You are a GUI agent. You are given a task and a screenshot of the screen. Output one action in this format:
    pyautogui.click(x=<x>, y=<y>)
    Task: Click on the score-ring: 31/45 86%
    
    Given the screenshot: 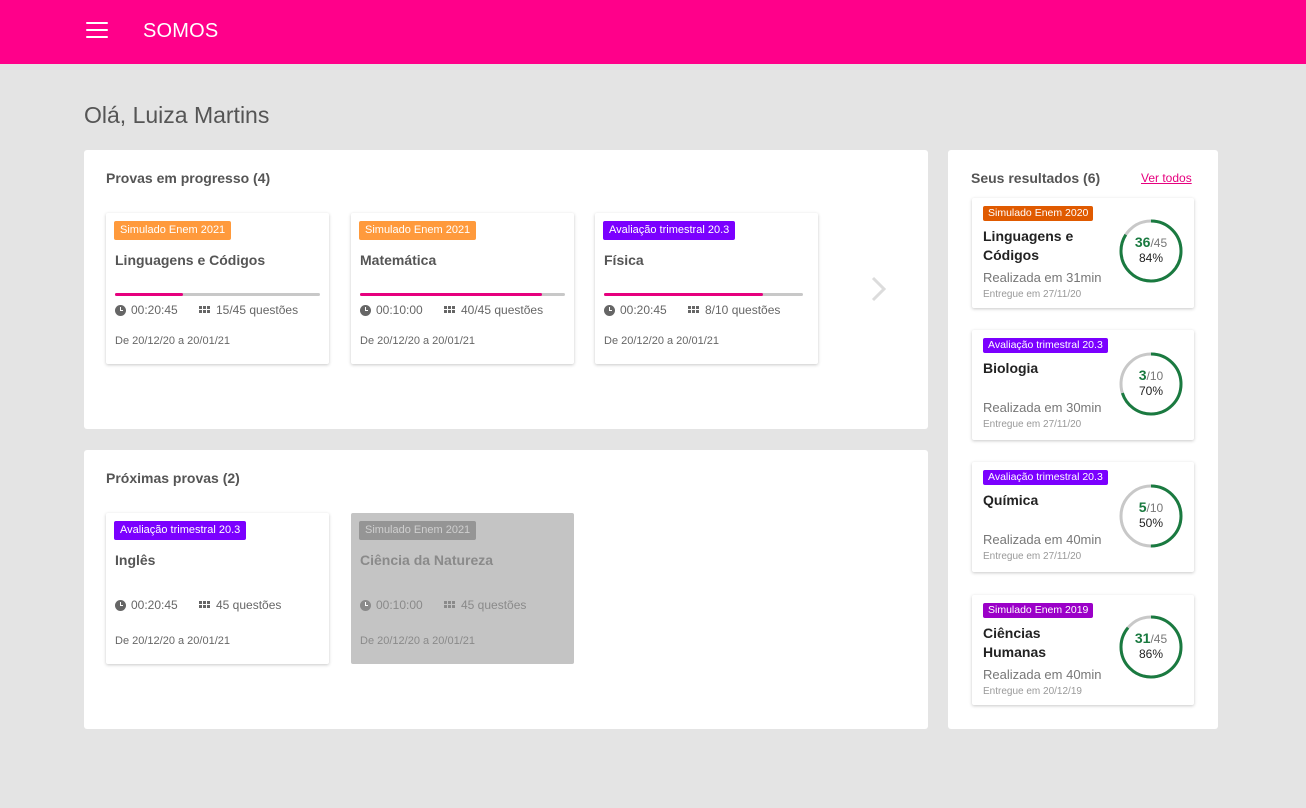 What is the action you would take?
    pyautogui.click(x=1151, y=647)
    